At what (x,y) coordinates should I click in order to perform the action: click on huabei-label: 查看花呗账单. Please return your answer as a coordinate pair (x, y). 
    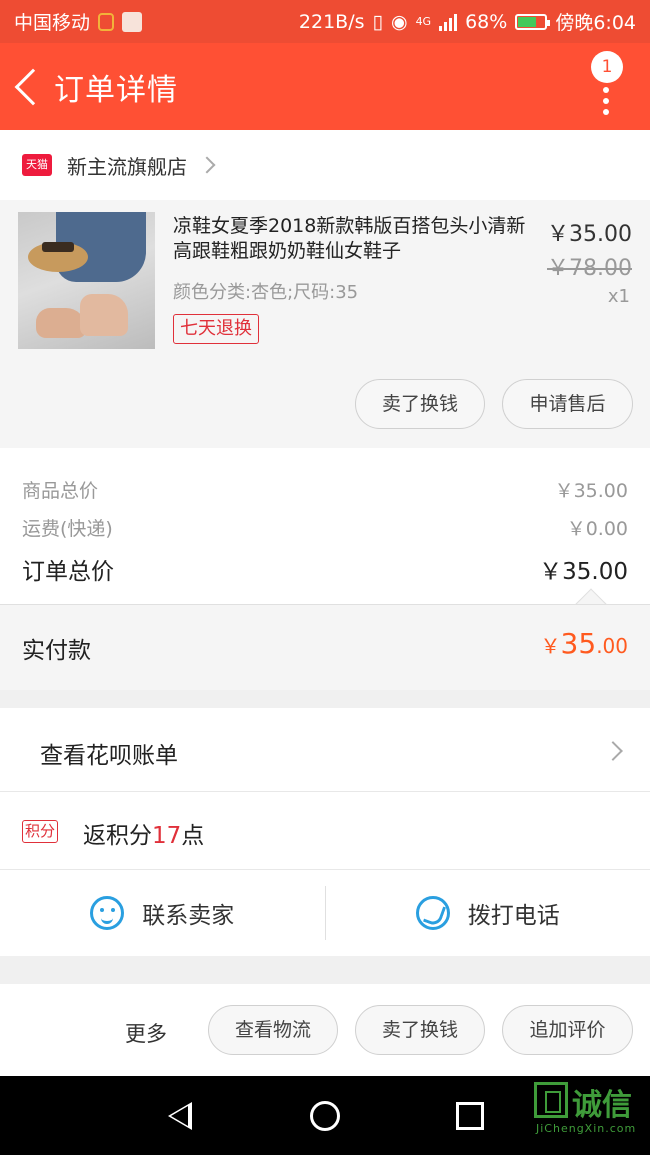
    Looking at the image, I should click on (109, 756).